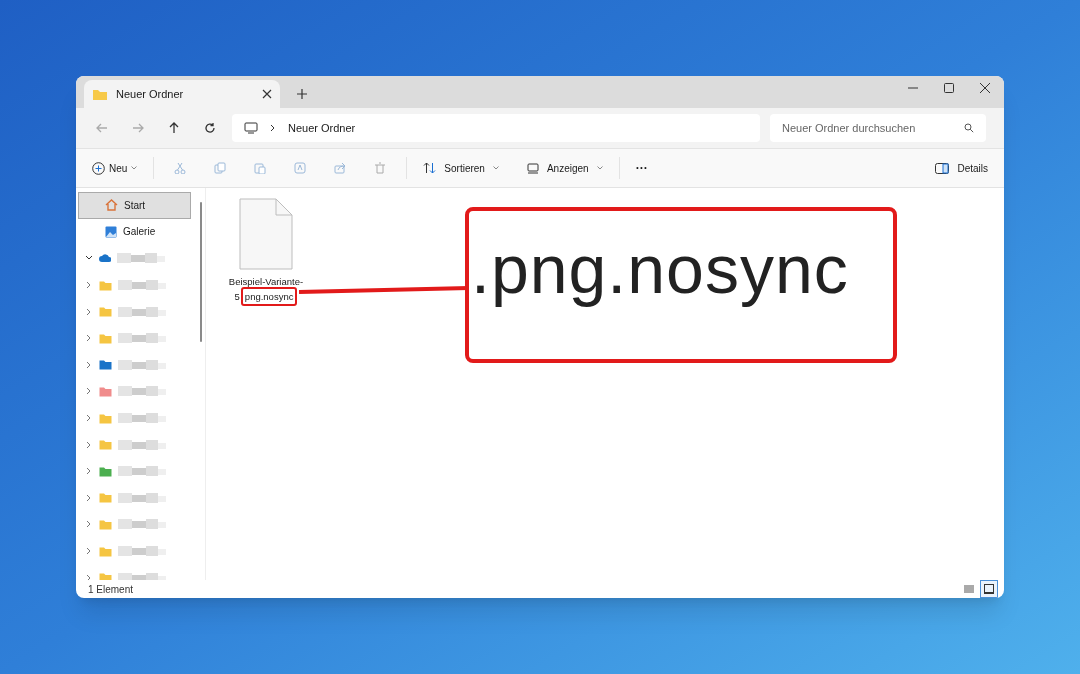  Describe the element at coordinates (174, 128) in the screenshot. I see `up-arrow-icon` at that location.